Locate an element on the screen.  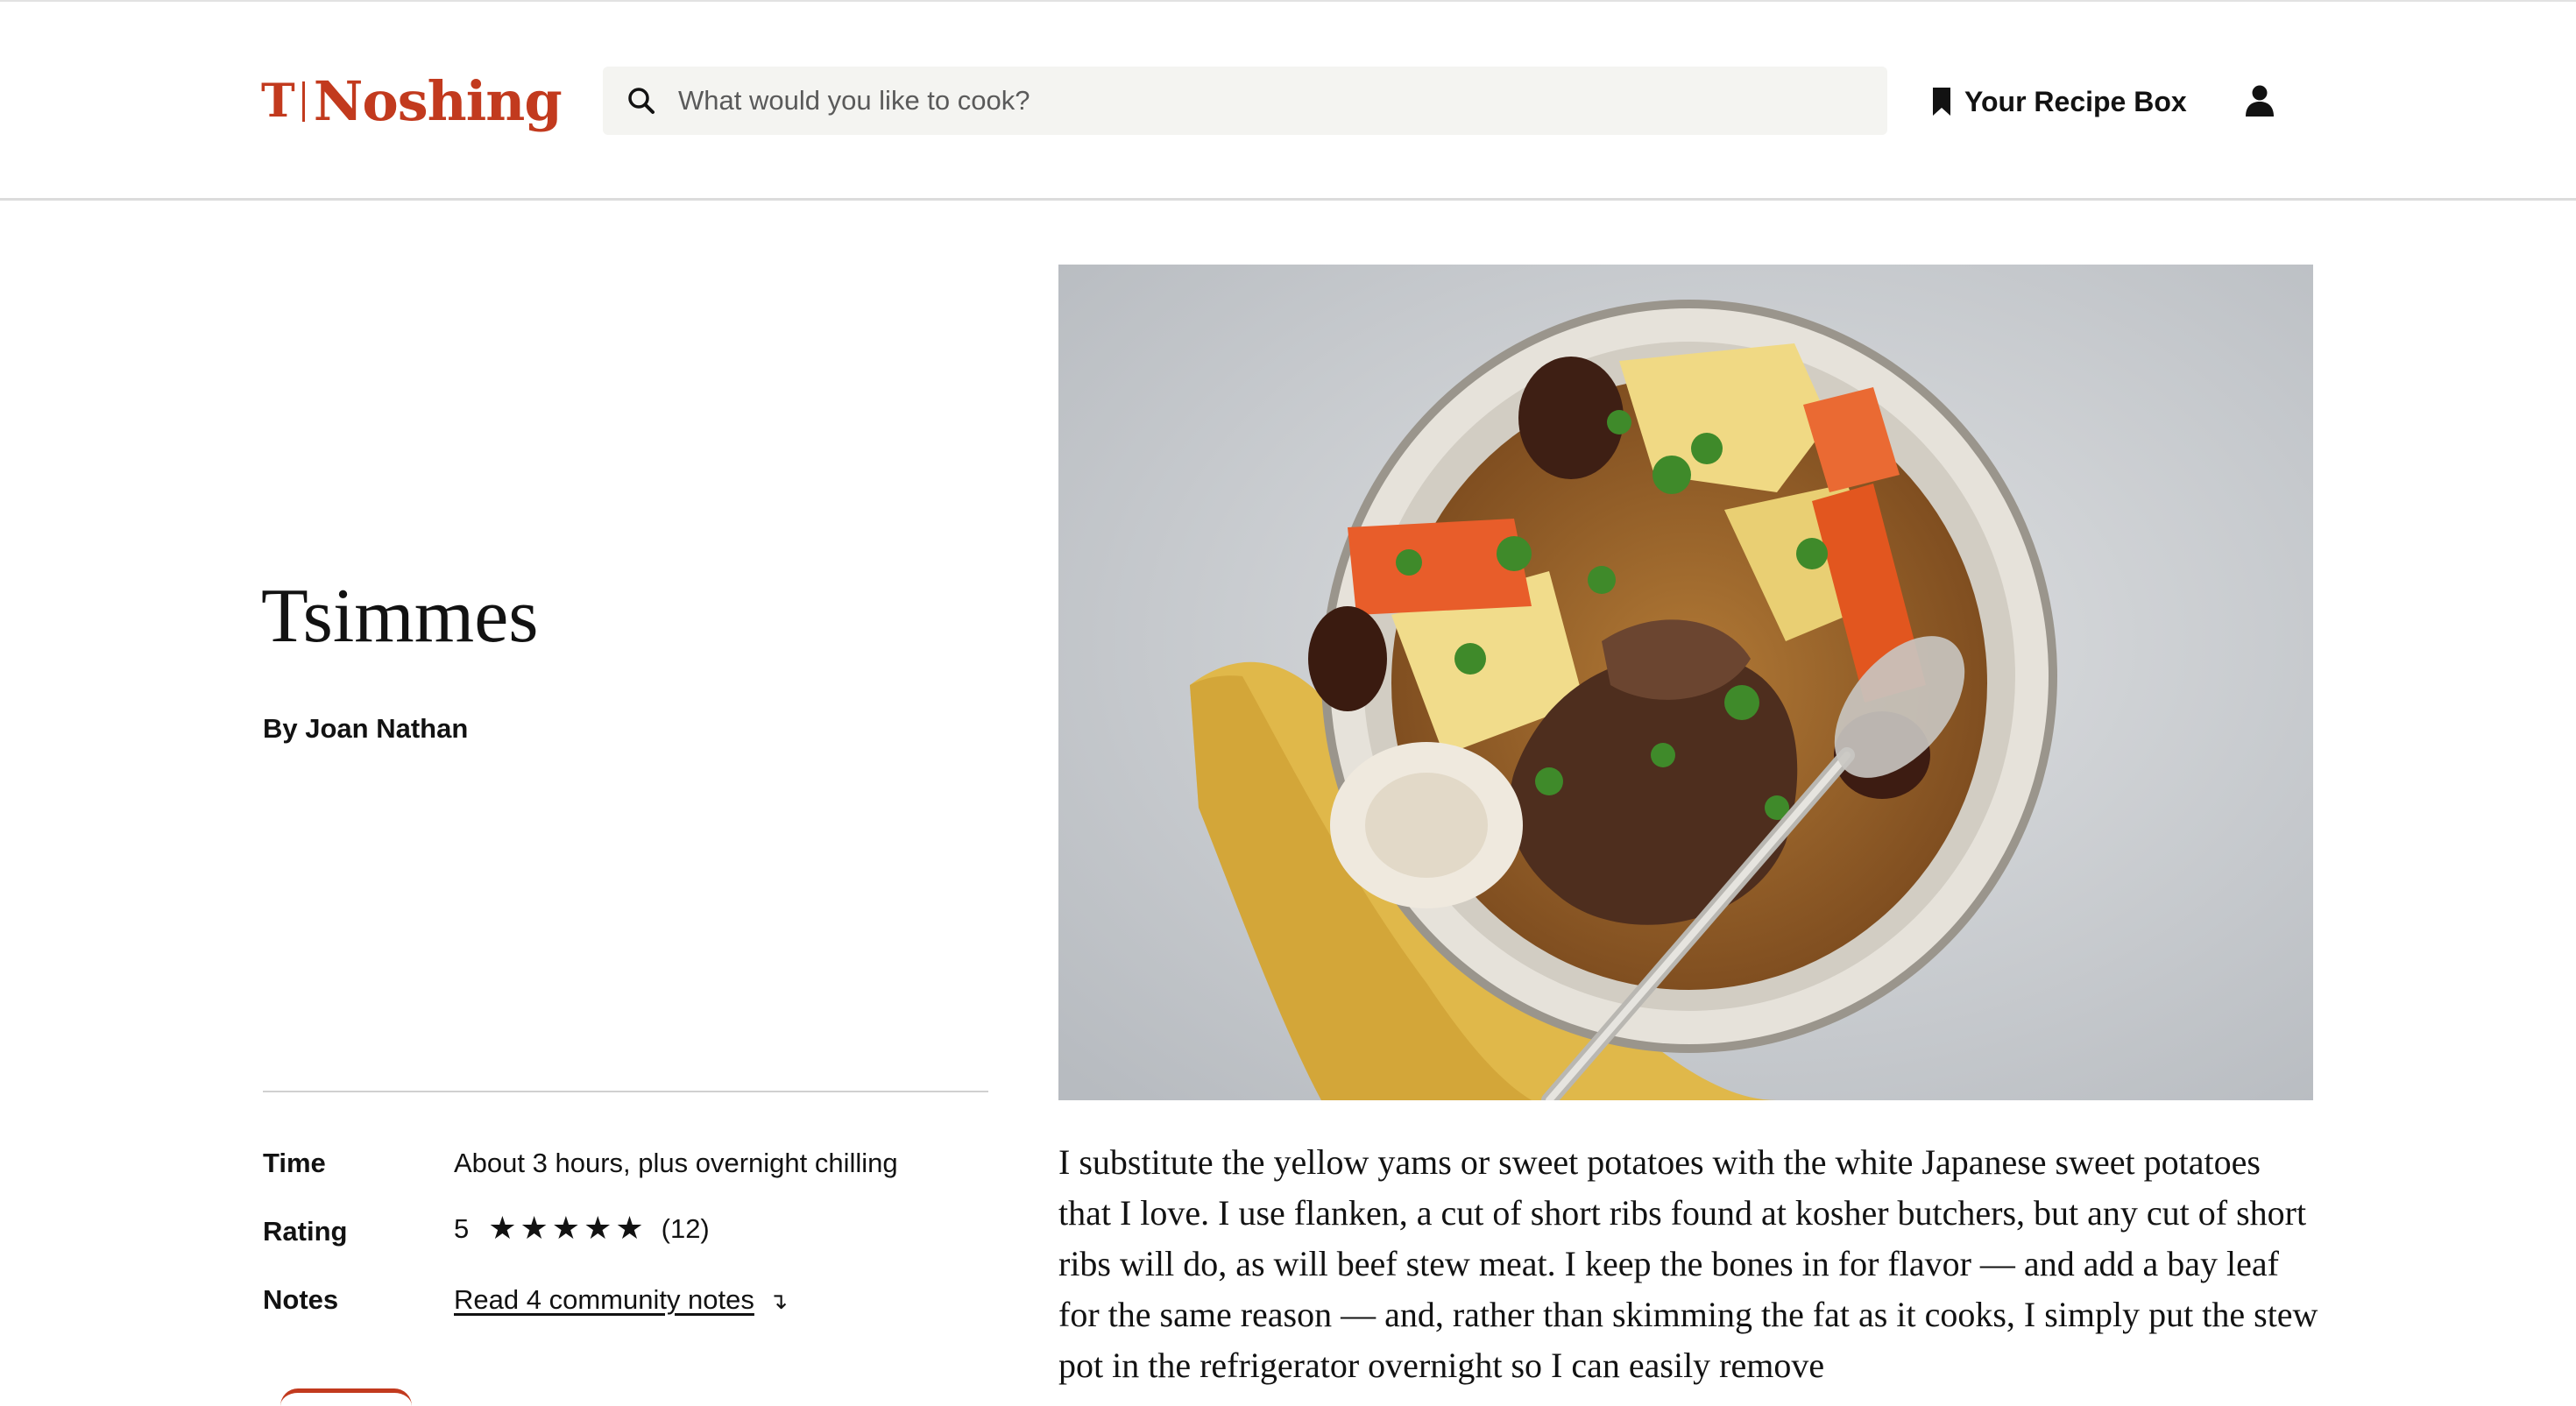
star-rating-icons: ★★★★★ is located at coordinates (567, 1229).